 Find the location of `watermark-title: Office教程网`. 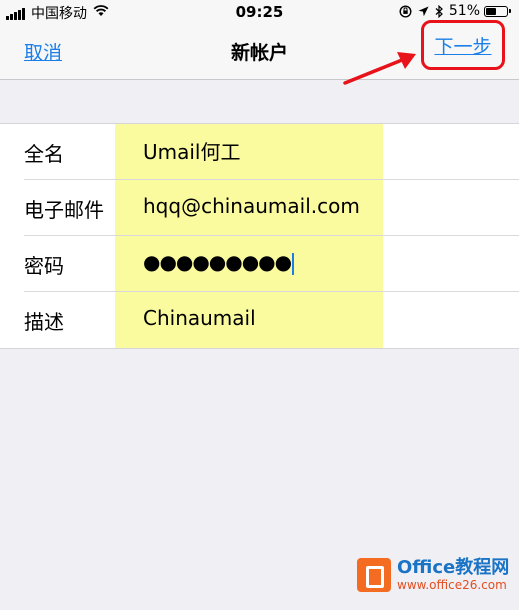

watermark-title: Office教程网 is located at coordinates (453, 567).